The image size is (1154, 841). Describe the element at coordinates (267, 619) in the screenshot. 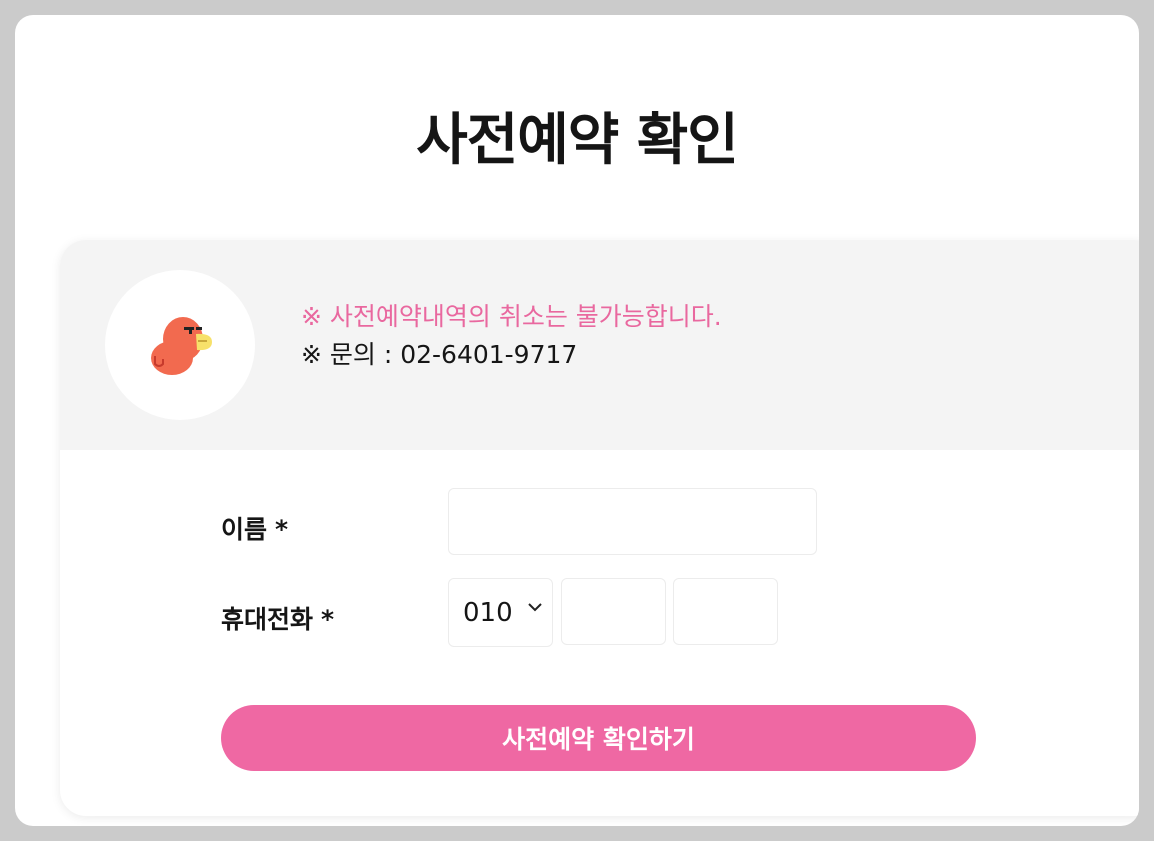

I see `phone-label-text: 휴대전화` at that location.